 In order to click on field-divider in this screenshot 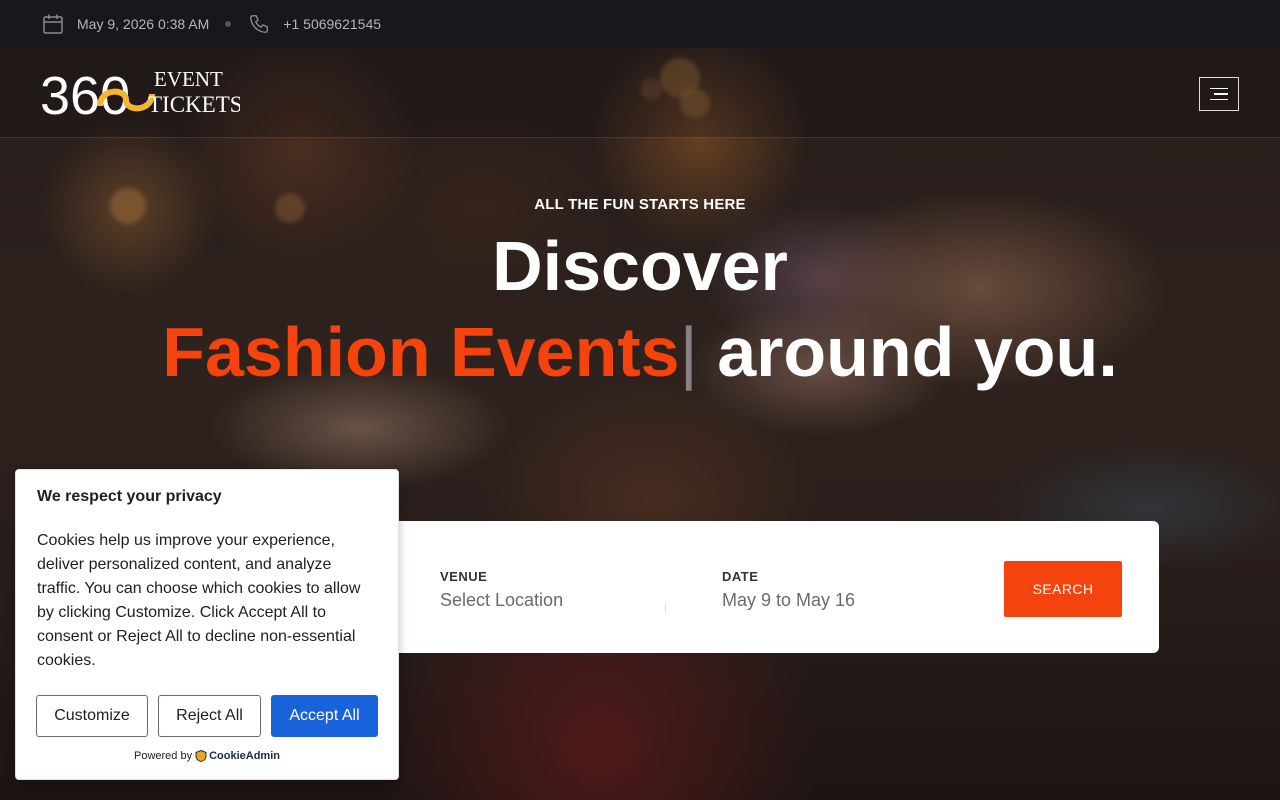, I will do `click(665, 608)`.